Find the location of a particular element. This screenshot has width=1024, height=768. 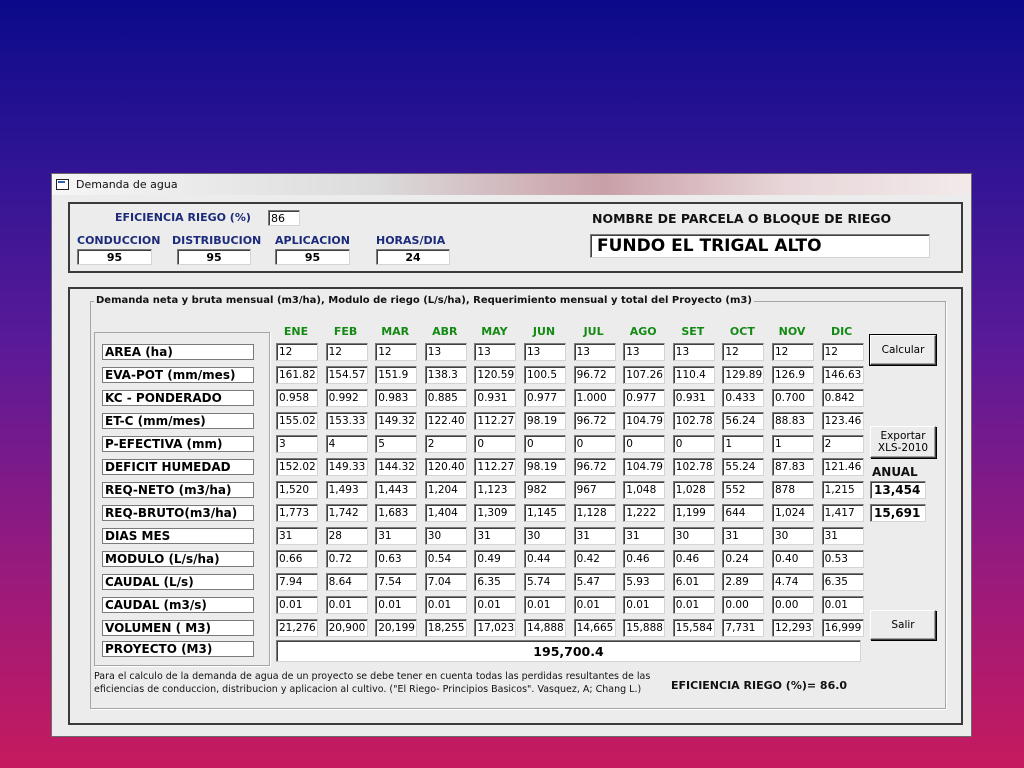

table-cell: 1,742 is located at coordinates (346, 513).